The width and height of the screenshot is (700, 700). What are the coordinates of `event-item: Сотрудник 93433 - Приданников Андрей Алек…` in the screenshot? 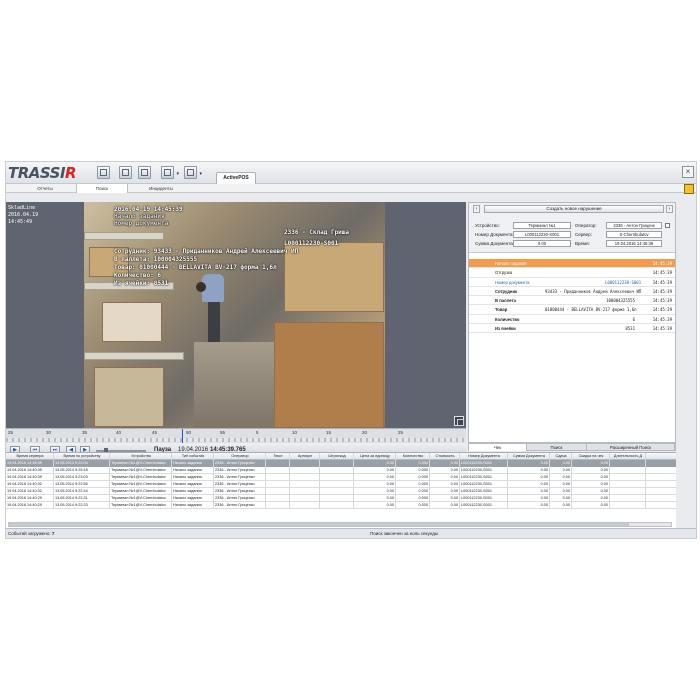 It's located at (572, 292).